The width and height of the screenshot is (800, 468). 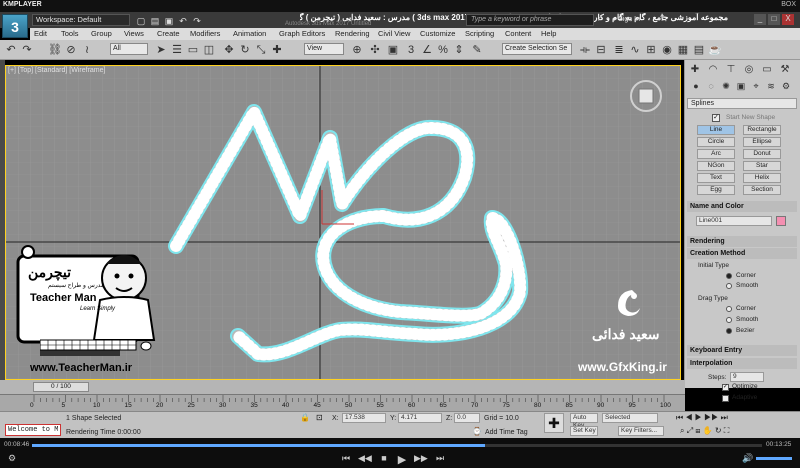 What do you see at coordinates (767, 70) in the screenshot?
I see `display-tab-icon: ▭` at bounding box center [767, 70].